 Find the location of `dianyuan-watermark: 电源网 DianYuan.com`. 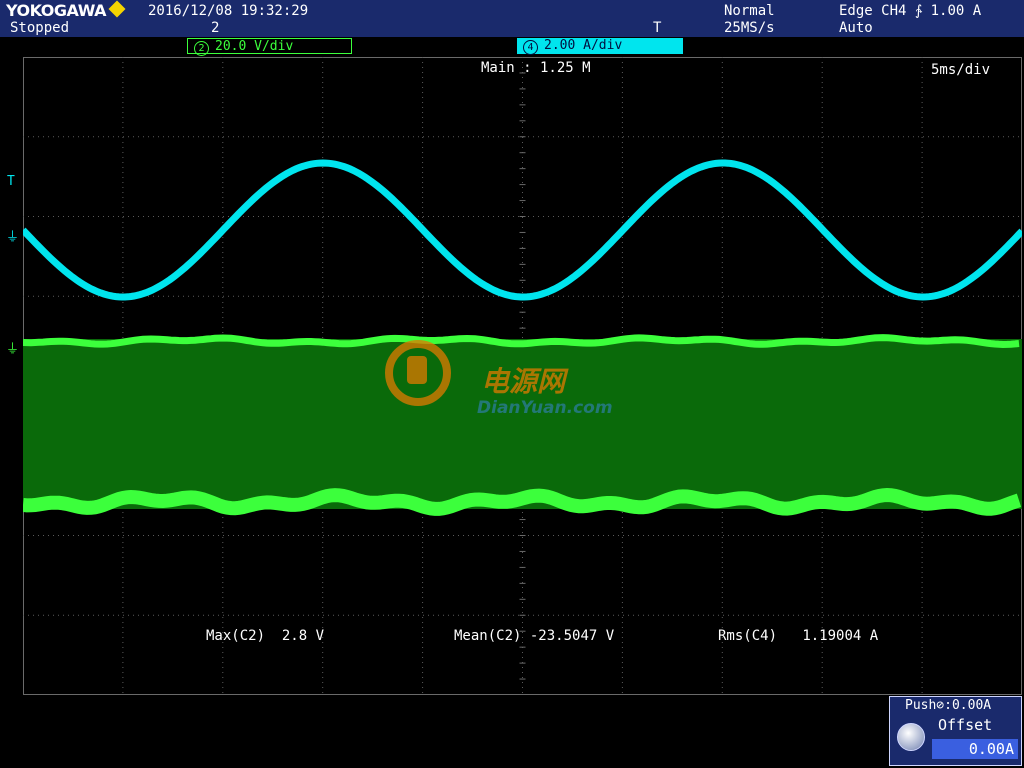

dianyuan-watermark: 电源网 DianYuan.com is located at coordinates (520, 383).